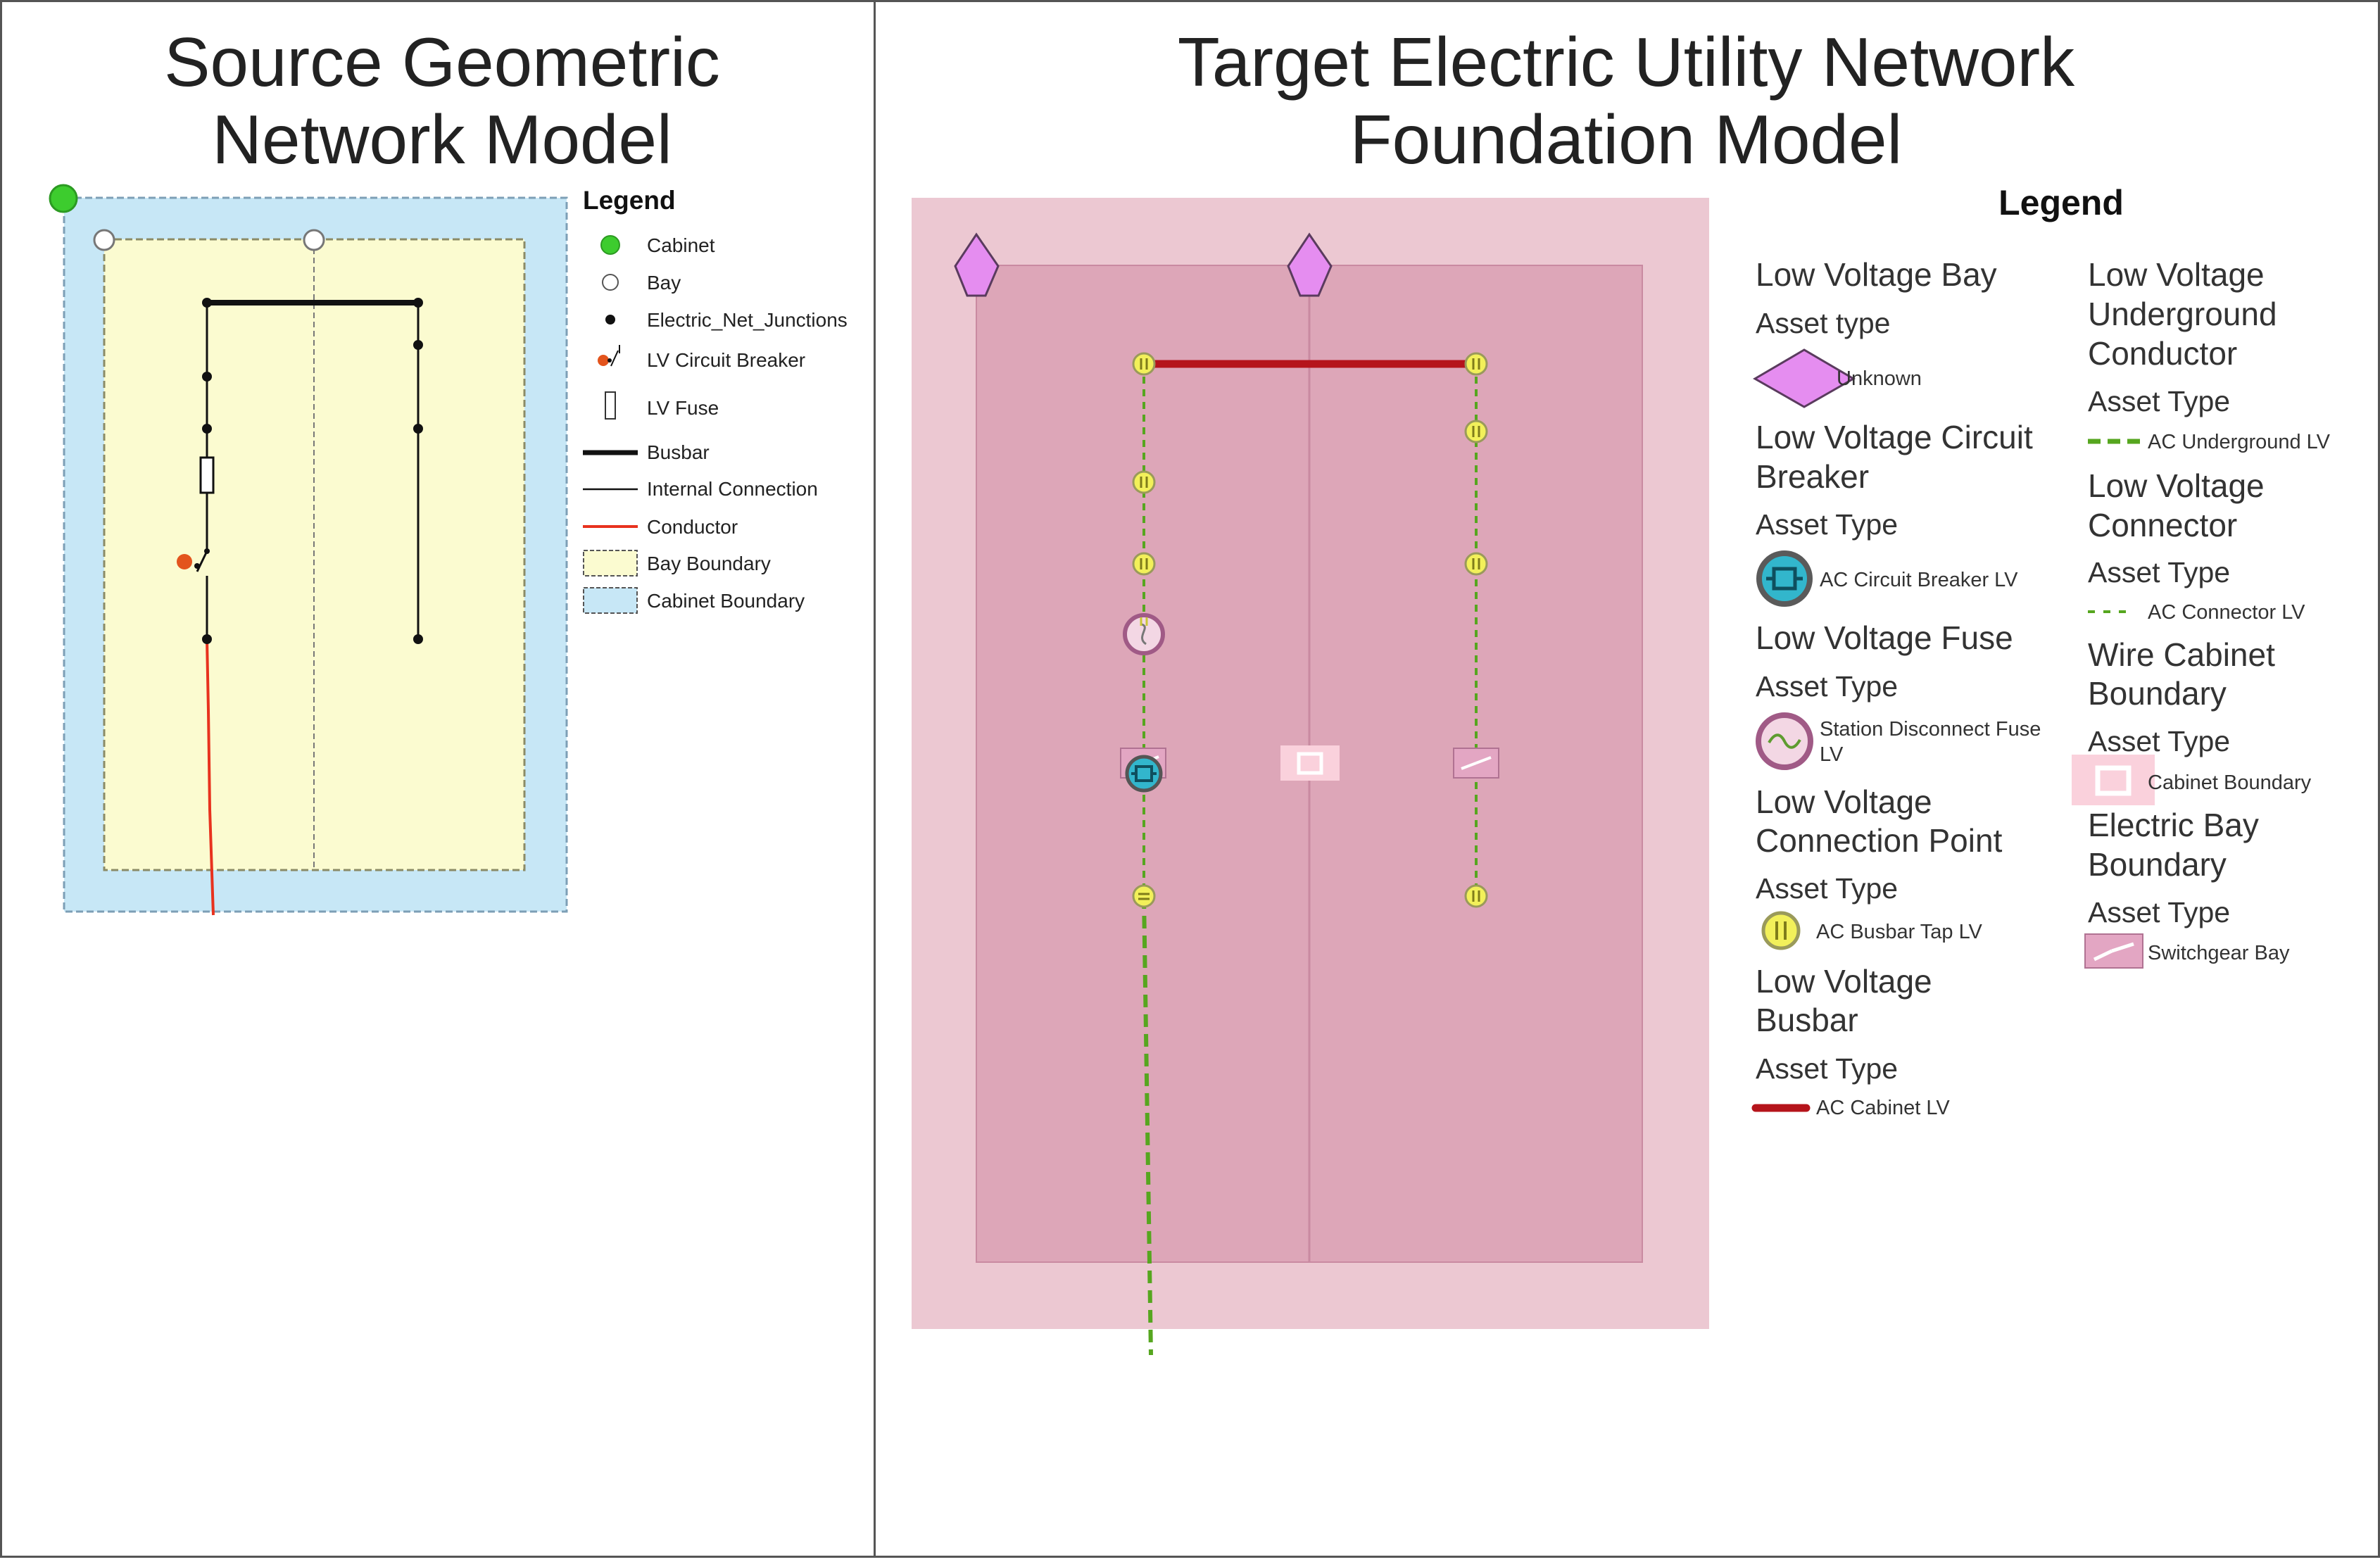 The width and height of the screenshot is (2380, 1562). Describe the element at coordinates (678, 452) in the screenshot. I see `legend-label-busbar: Busbar` at that location.